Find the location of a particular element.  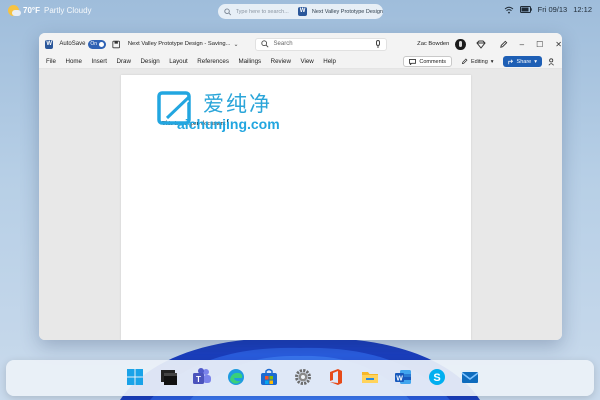

teams-icon: T is located at coordinates (202, 377).